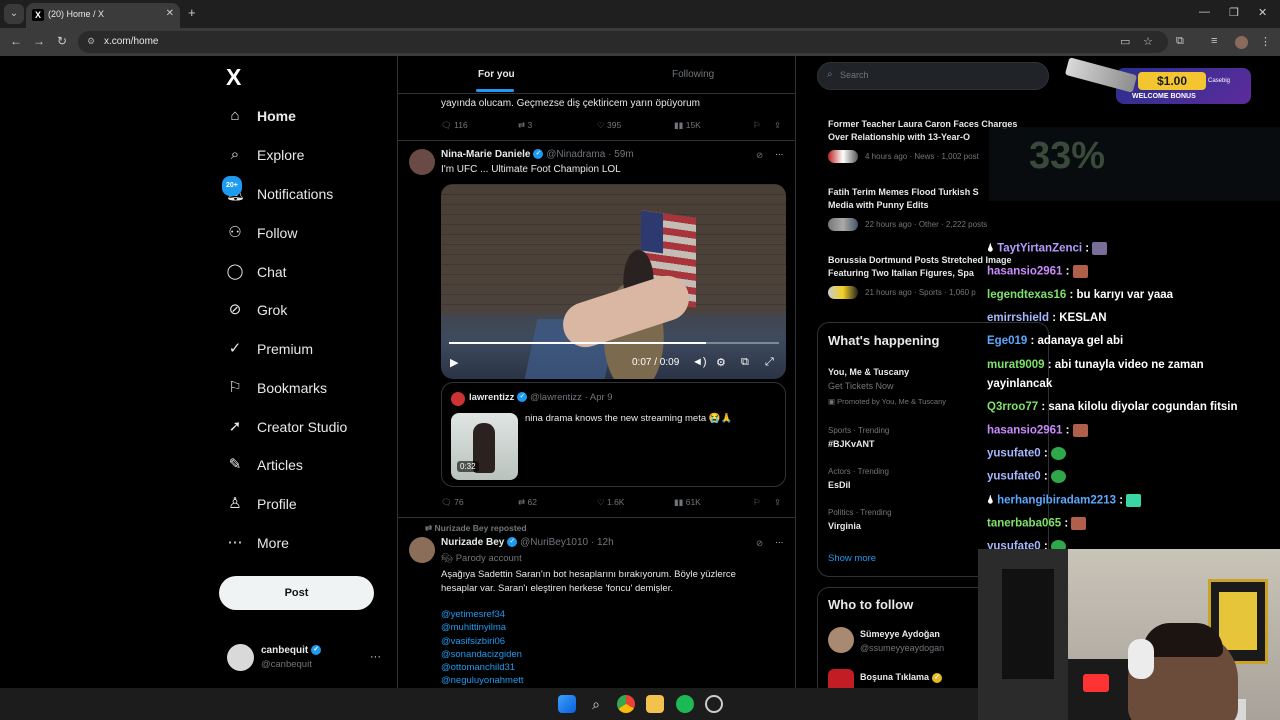 This screenshot has width=1280, height=720. What do you see at coordinates (613, 281) in the screenshot?
I see `tweet-video: ▶ 0:07 / 0:09 ◄) ⚙ ⧉ ⤢` at bounding box center [613, 281].